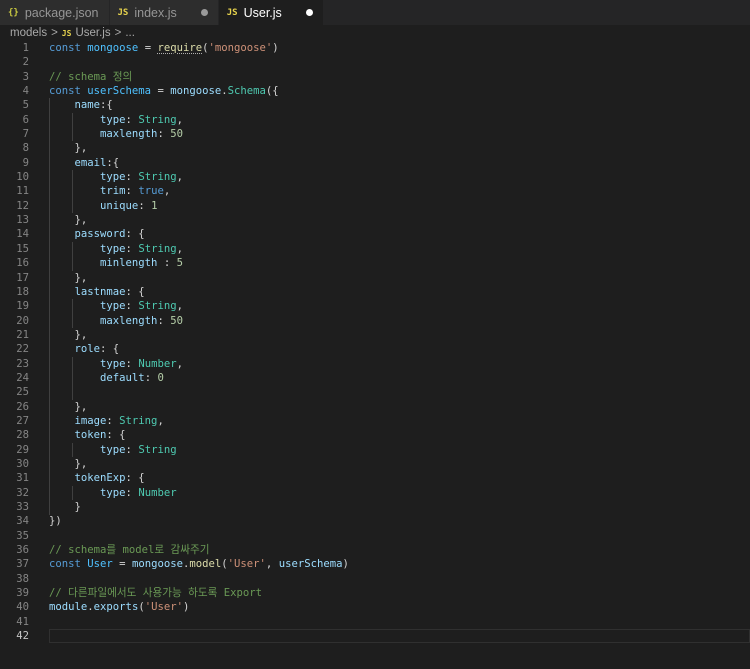  What do you see at coordinates (13, 12) in the screenshot?
I see `json-file-icon: {}` at bounding box center [13, 12].